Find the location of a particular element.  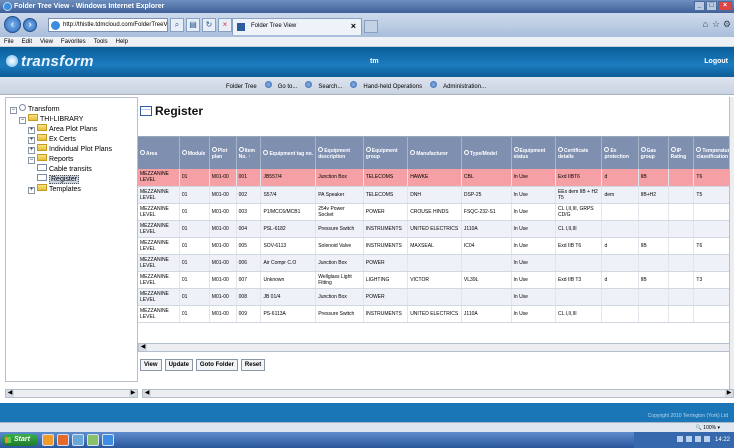

volume-icon is located at coordinates (707, 439).